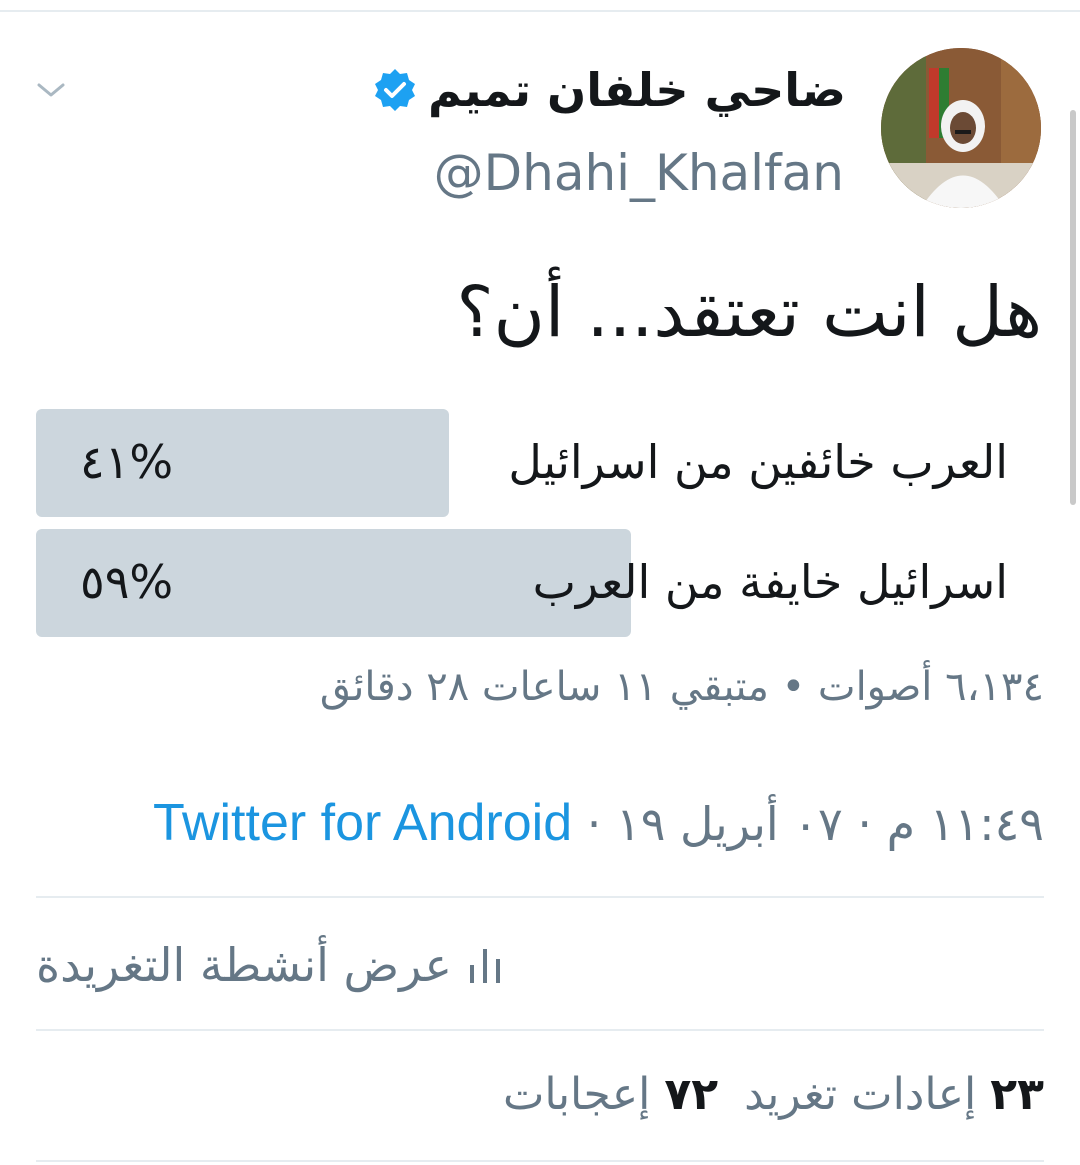 The image size is (1080, 1165). Describe the element at coordinates (639, 173) in the screenshot. I see `user-handle: @Dhahi_Khalfan` at that location.